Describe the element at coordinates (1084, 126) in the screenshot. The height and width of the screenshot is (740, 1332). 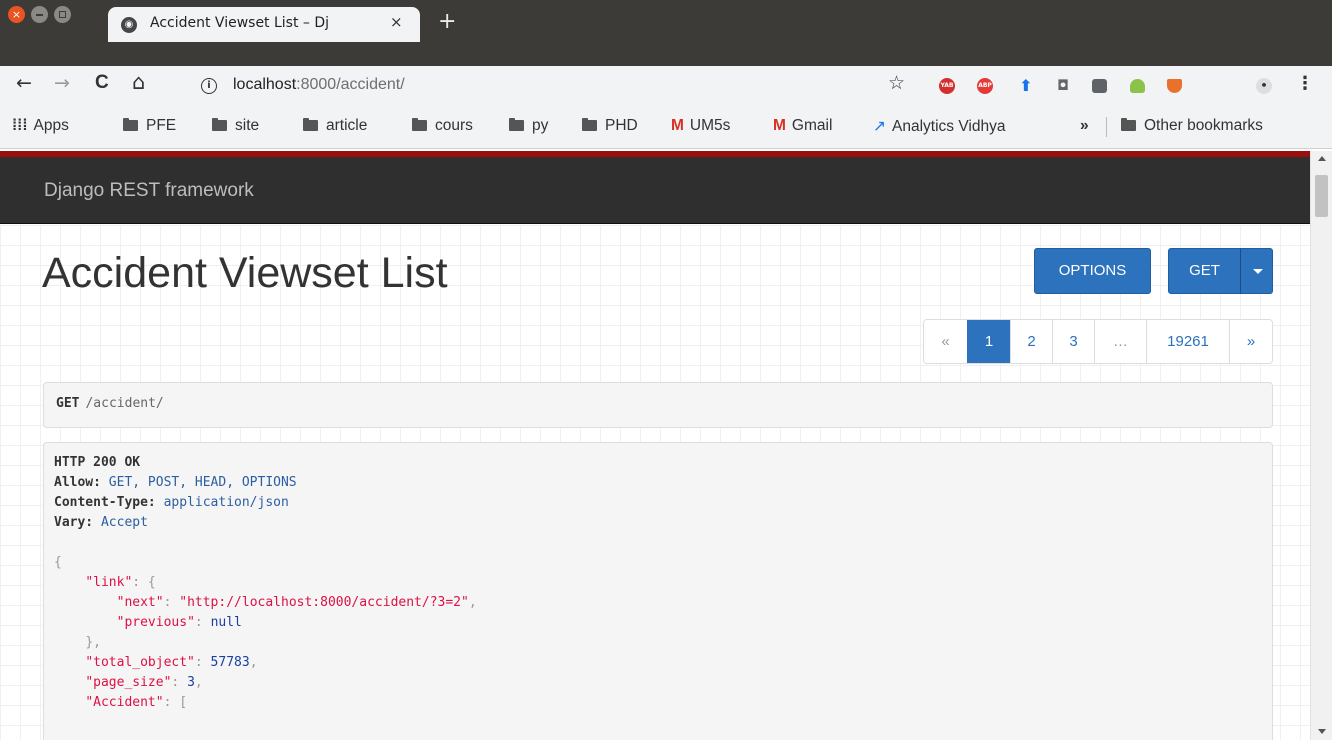
I see `more-bookmarks-button: »` at that location.